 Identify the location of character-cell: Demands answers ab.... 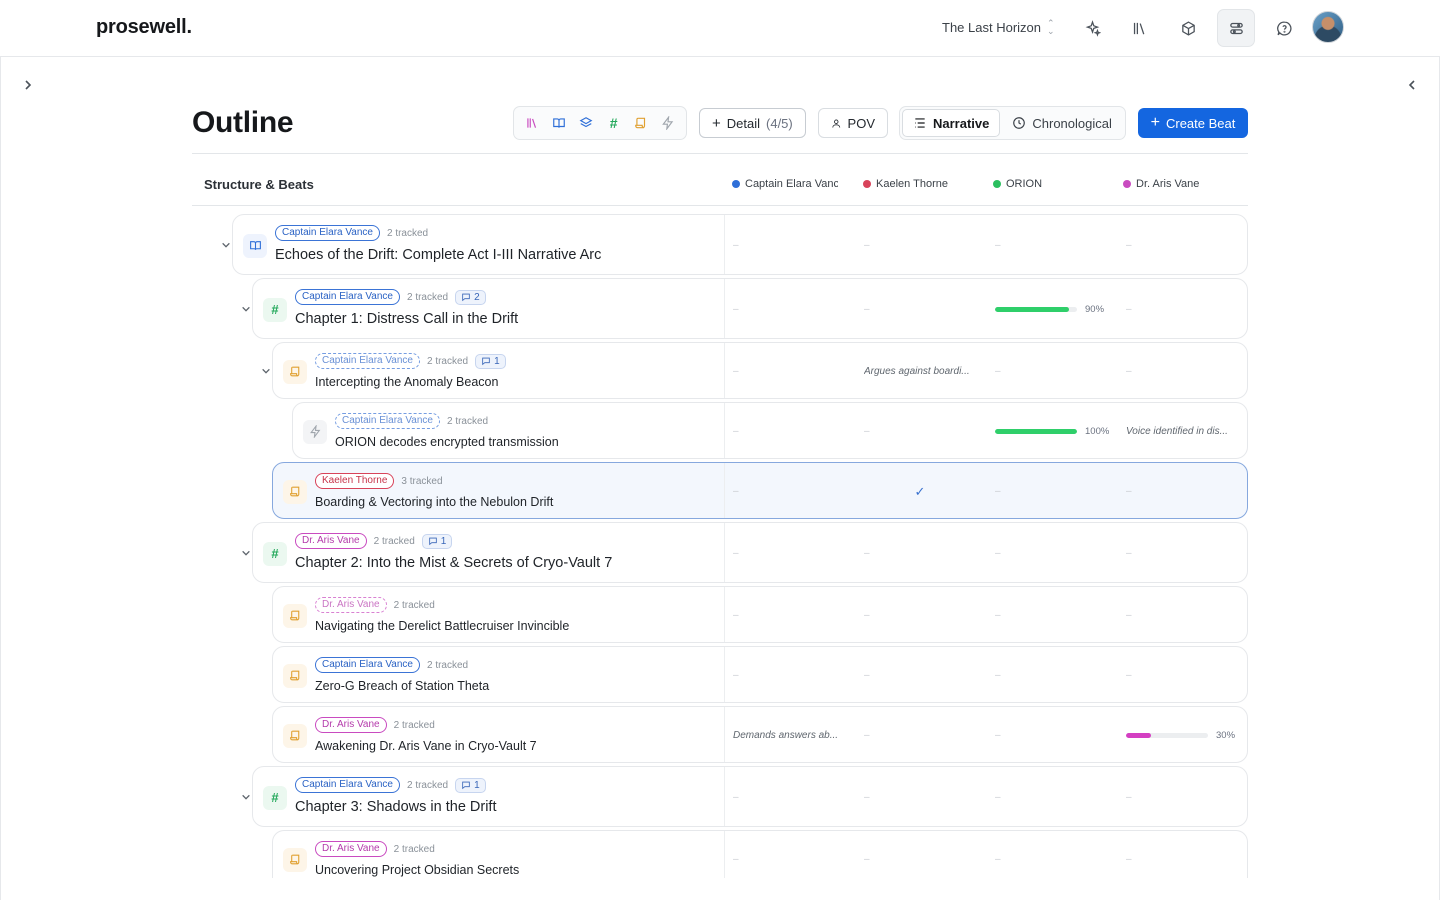
(792, 735).